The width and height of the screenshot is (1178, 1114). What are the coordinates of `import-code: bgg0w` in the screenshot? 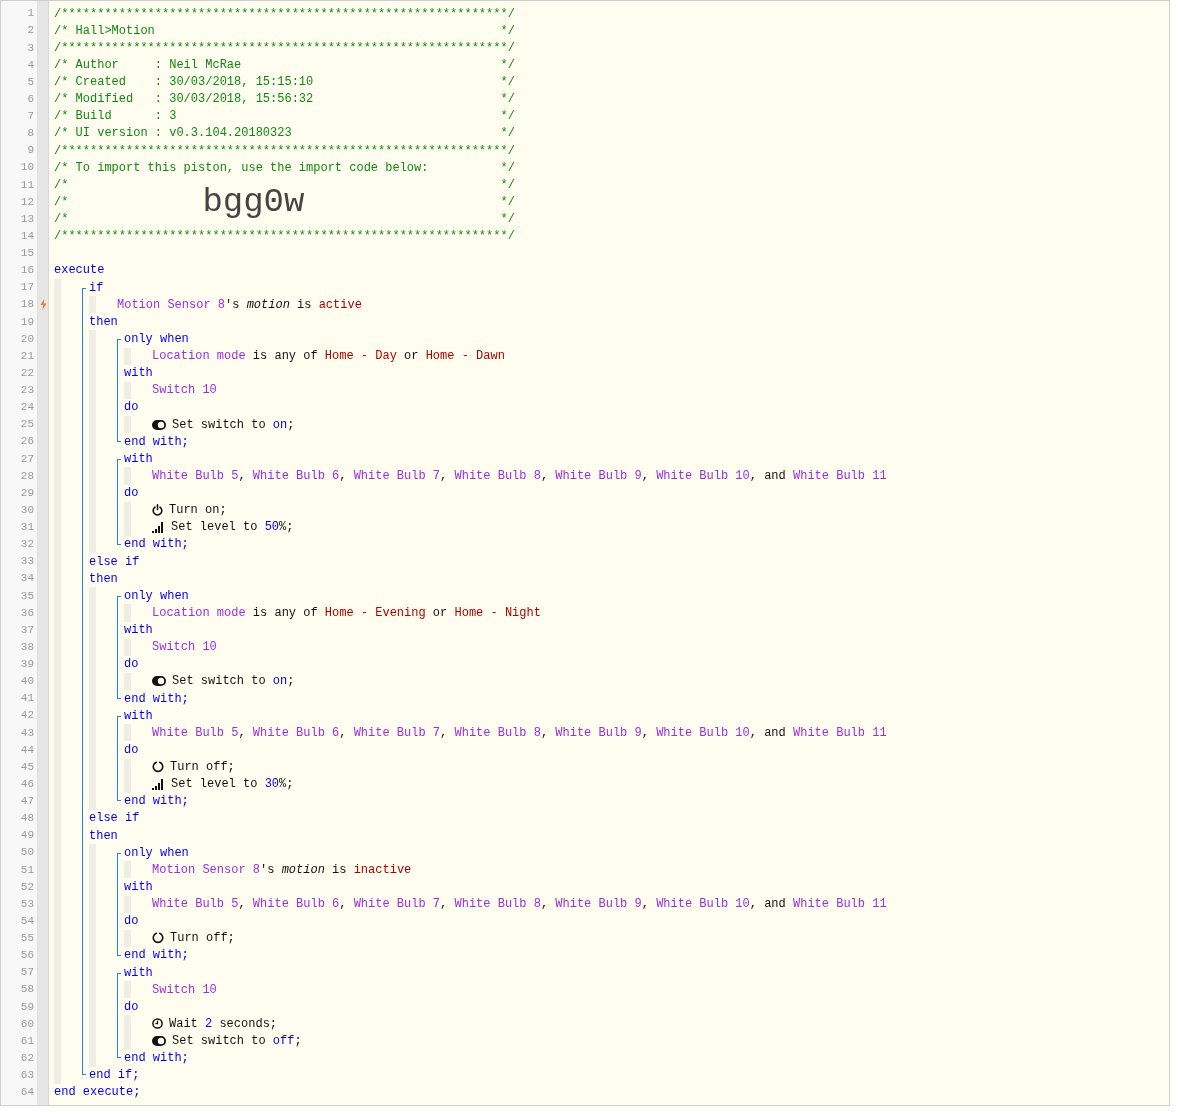 It's located at (253, 201).